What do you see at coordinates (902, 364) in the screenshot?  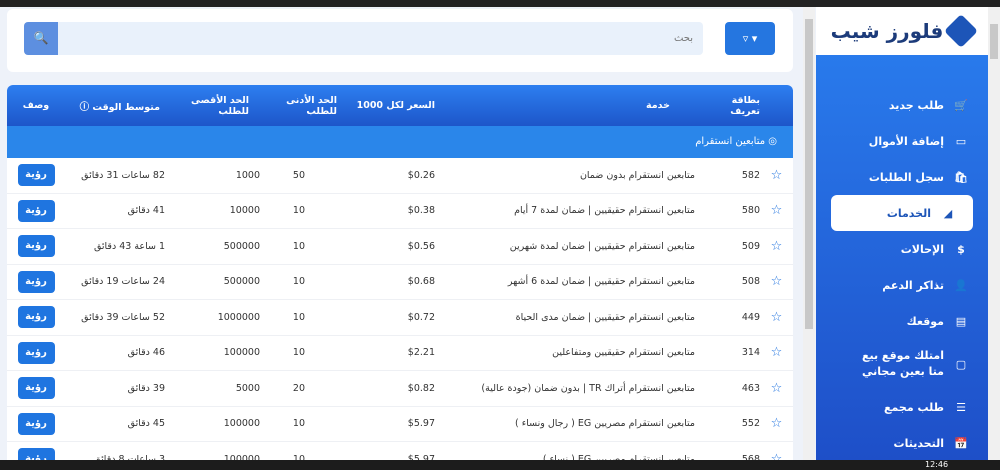 I see `sidebar-item-7: ▢ امتلك موقع بيع متا بعين مجاني` at bounding box center [902, 364].